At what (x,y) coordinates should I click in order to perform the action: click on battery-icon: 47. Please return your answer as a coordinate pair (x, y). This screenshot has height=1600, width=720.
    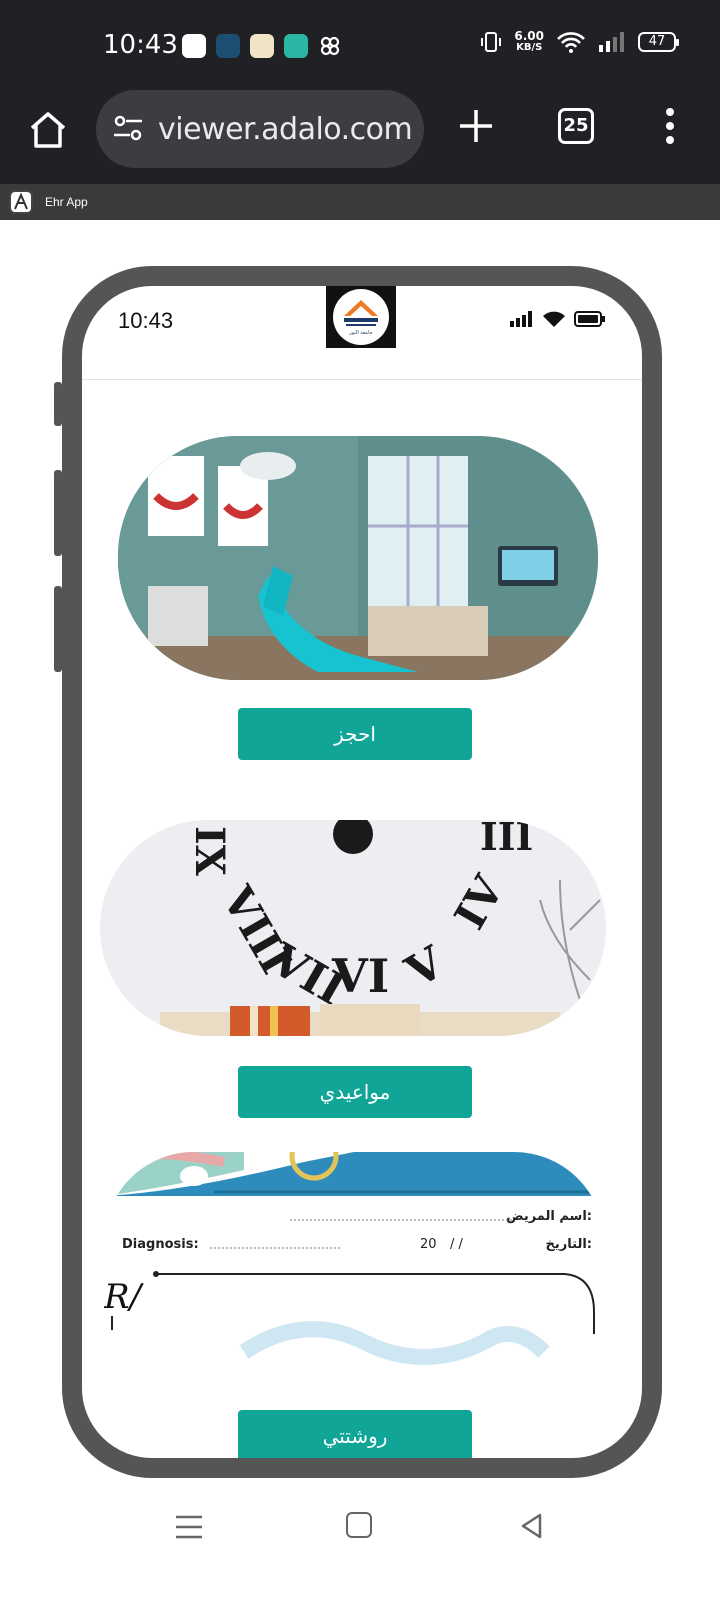
    Looking at the image, I should click on (658, 42).